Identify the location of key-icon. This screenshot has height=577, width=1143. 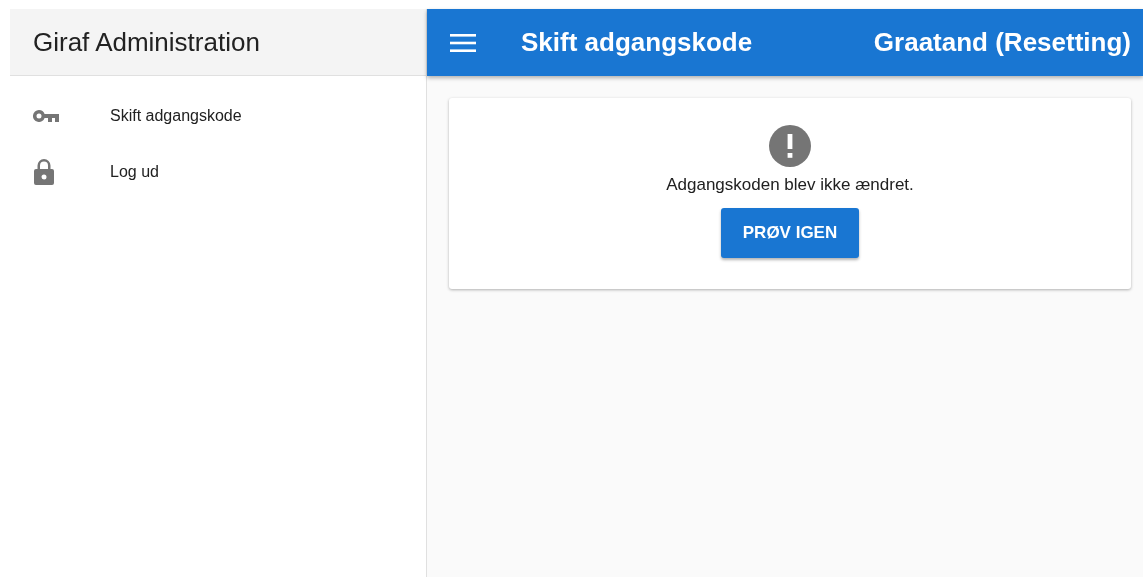
(46, 116).